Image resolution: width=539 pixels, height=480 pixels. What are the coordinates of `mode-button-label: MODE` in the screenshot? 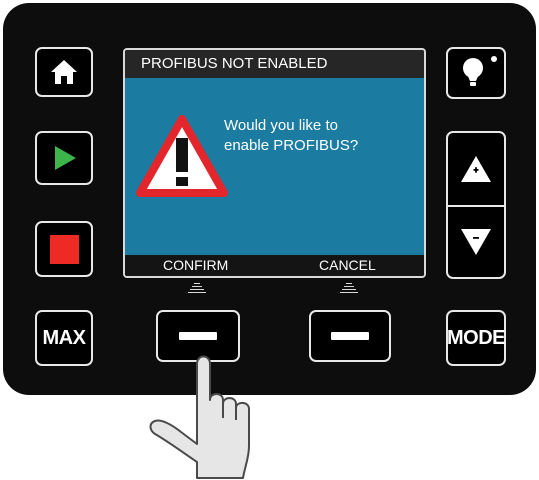 It's located at (476, 337).